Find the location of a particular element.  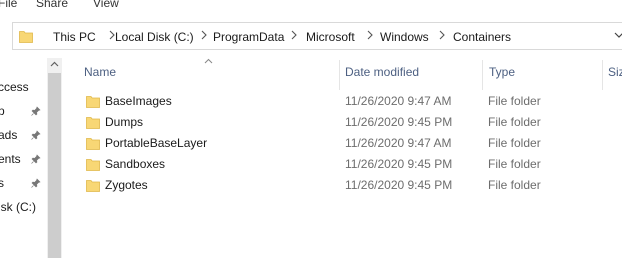

column-header-date-modified: Date modified is located at coordinates (382, 72).